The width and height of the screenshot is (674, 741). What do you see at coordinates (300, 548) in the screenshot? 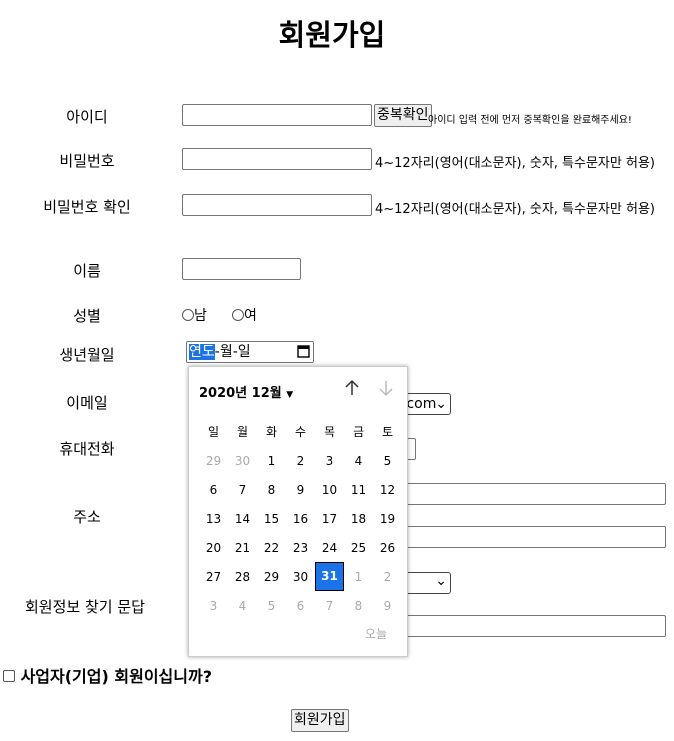
I see `calendar-day: 23` at bounding box center [300, 548].